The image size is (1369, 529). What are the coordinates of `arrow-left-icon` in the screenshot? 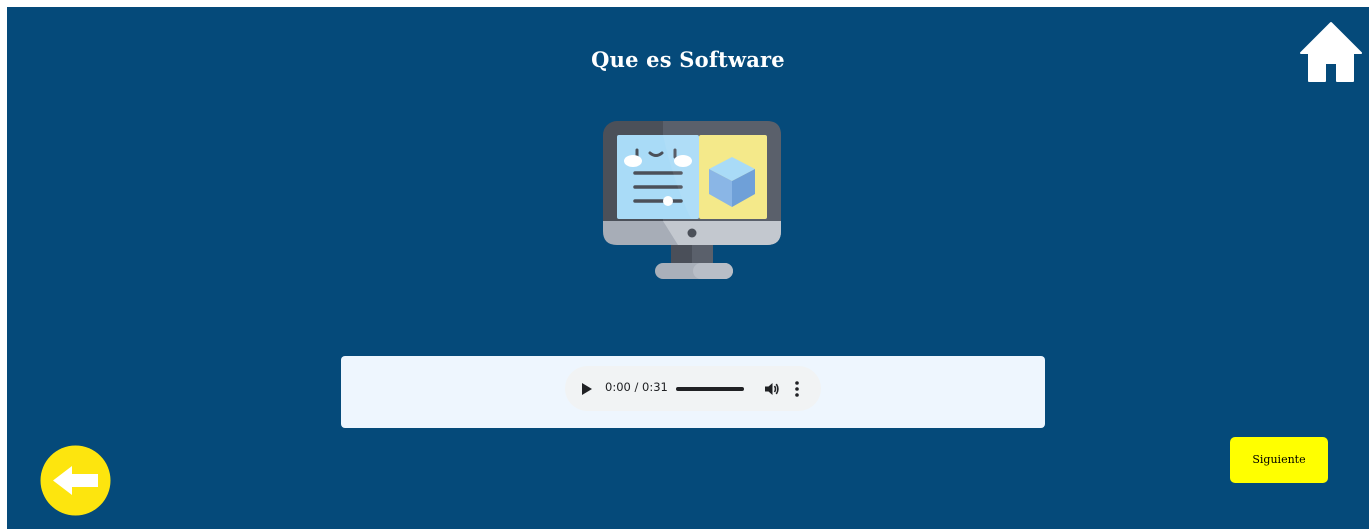 It's located at (75, 480).